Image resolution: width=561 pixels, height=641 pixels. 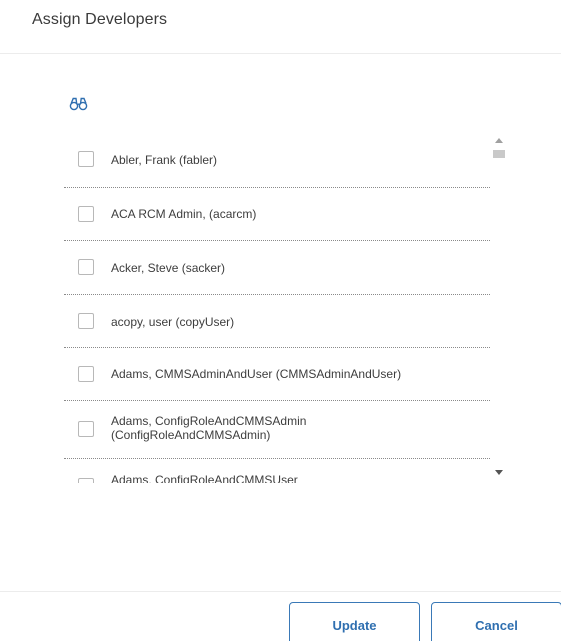 I want to click on list-item: Abler, Frank (fabler), so click(x=277, y=160).